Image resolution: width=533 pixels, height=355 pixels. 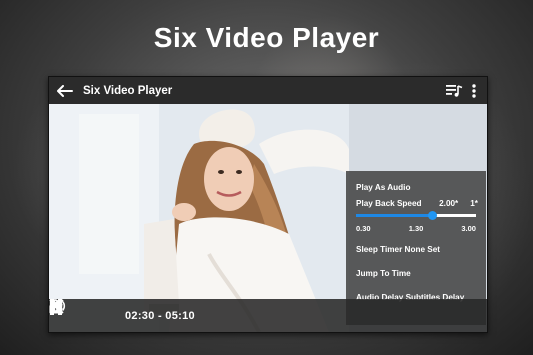 I want to click on promo-headline: Six Video Player, so click(x=266, y=37).